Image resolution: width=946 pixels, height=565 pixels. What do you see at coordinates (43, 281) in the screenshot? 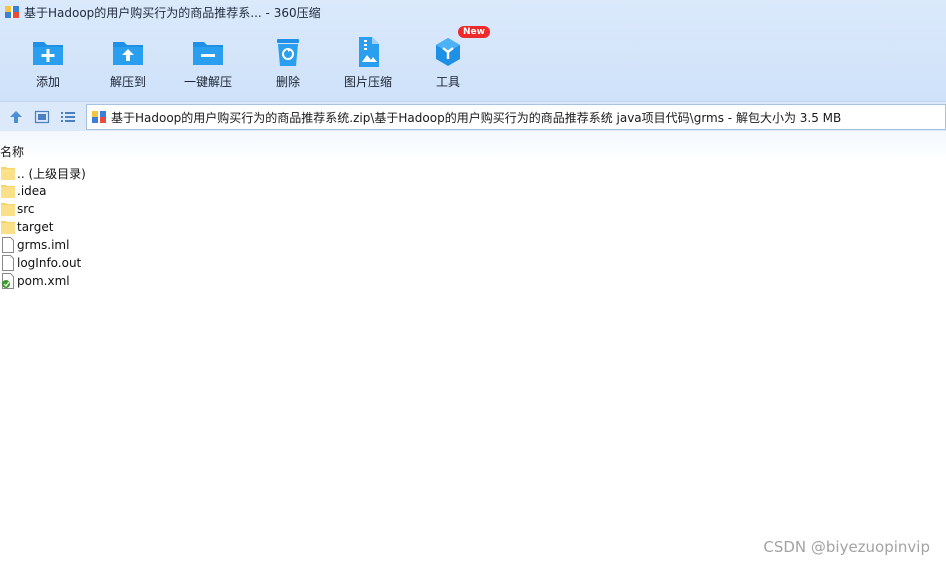
I see `file-name: pom.xml` at bounding box center [43, 281].